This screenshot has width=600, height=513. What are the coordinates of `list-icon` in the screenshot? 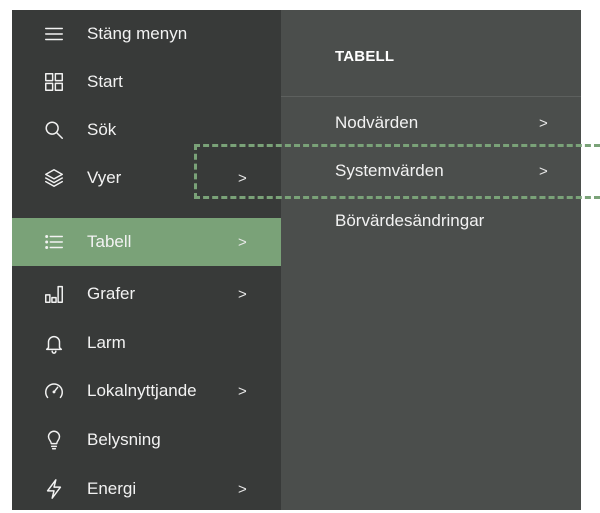 It's located at (54, 242).